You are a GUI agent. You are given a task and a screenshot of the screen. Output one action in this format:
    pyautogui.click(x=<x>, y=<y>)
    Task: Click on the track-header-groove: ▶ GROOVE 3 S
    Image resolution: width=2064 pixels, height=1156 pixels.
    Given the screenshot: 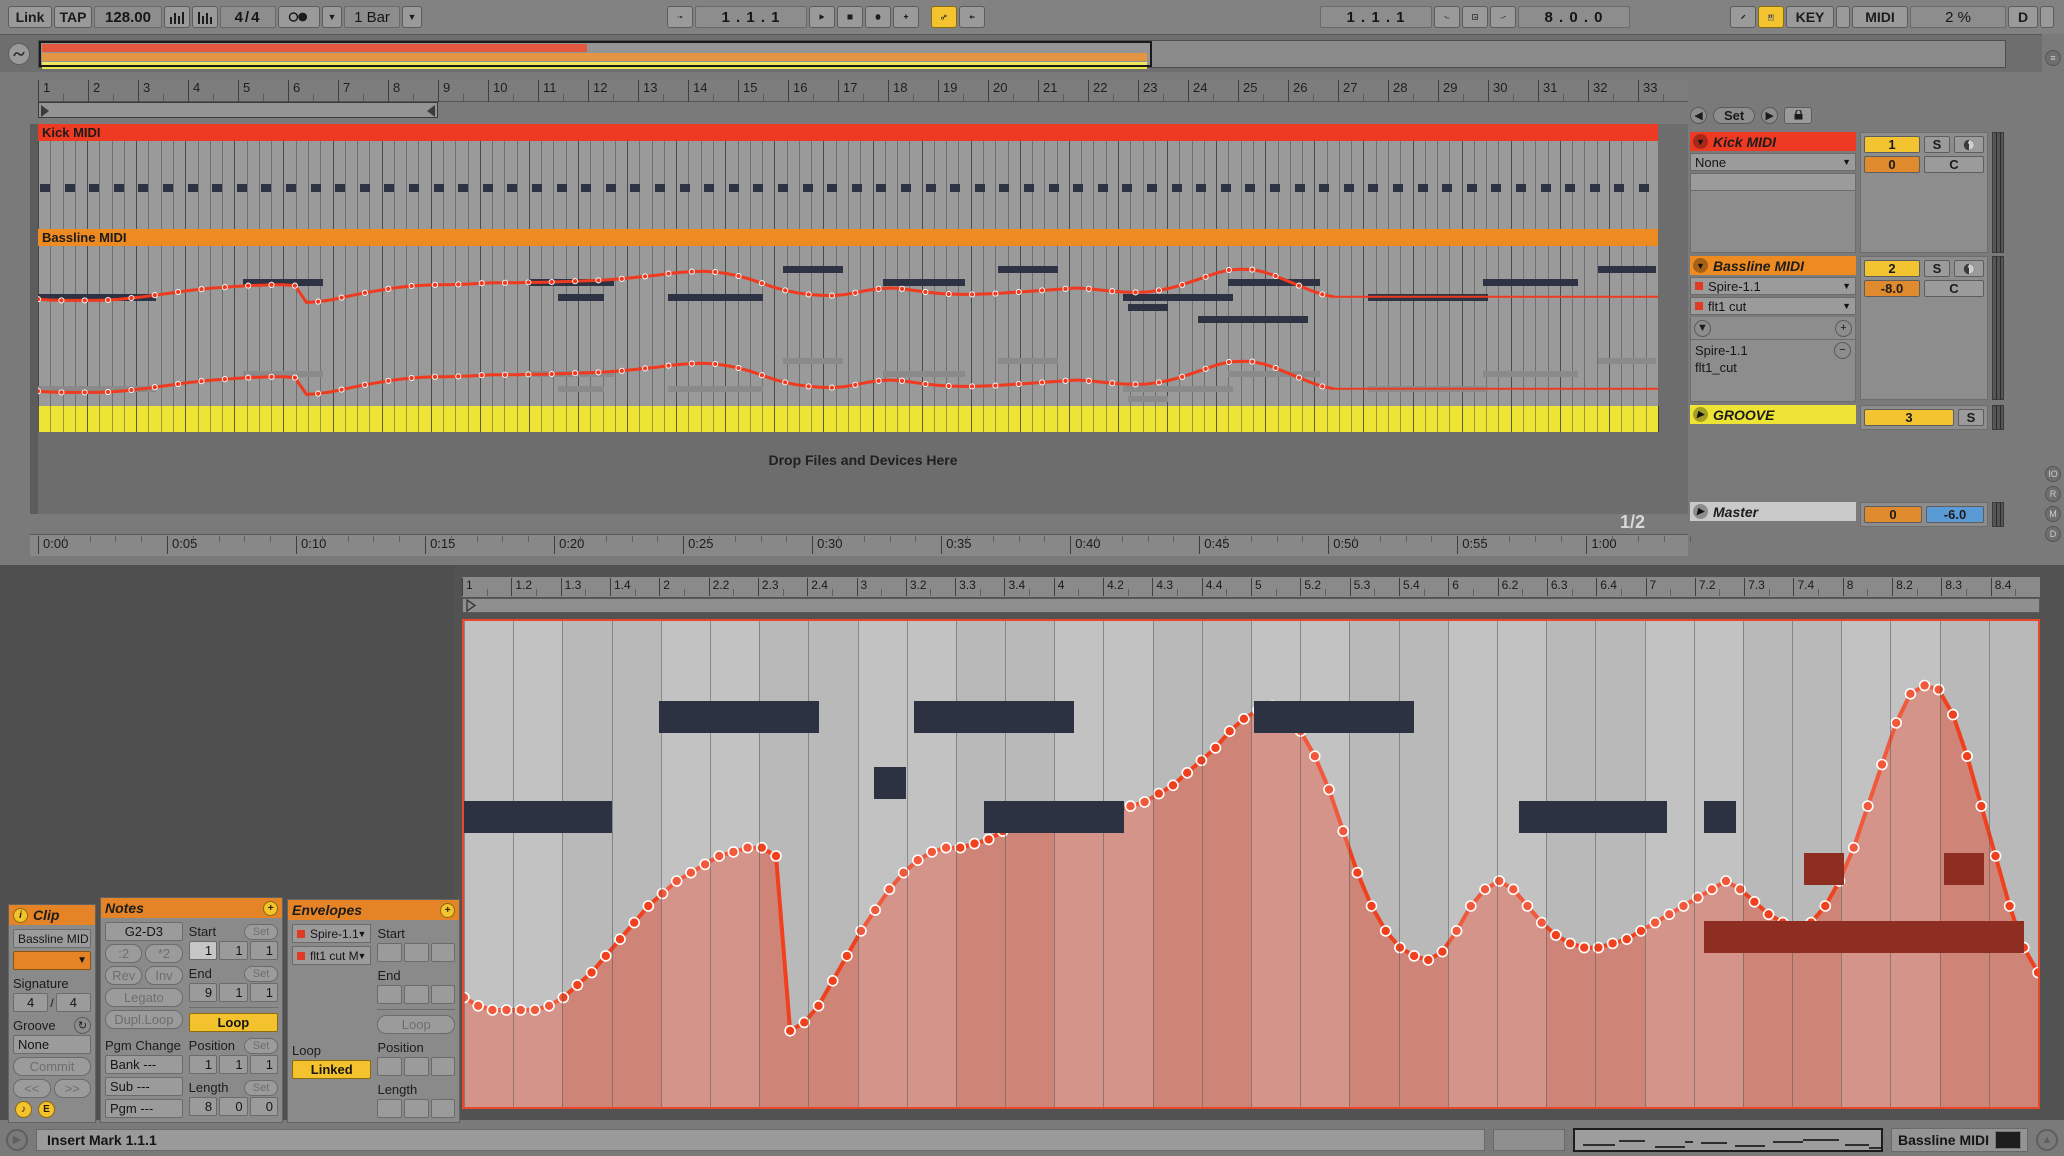 What is the action you would take?
    pyautogui.click(x=1855, y=417)
    